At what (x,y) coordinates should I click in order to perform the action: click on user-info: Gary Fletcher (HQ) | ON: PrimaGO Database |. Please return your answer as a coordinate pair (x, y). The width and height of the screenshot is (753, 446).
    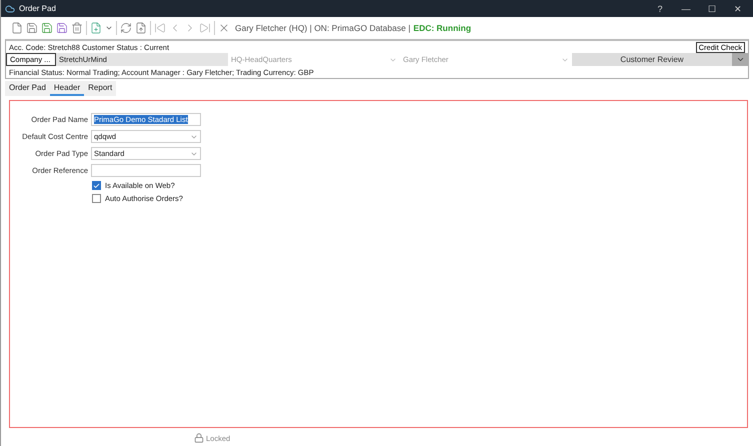
    Looking at the image, I should click on (322, 28).